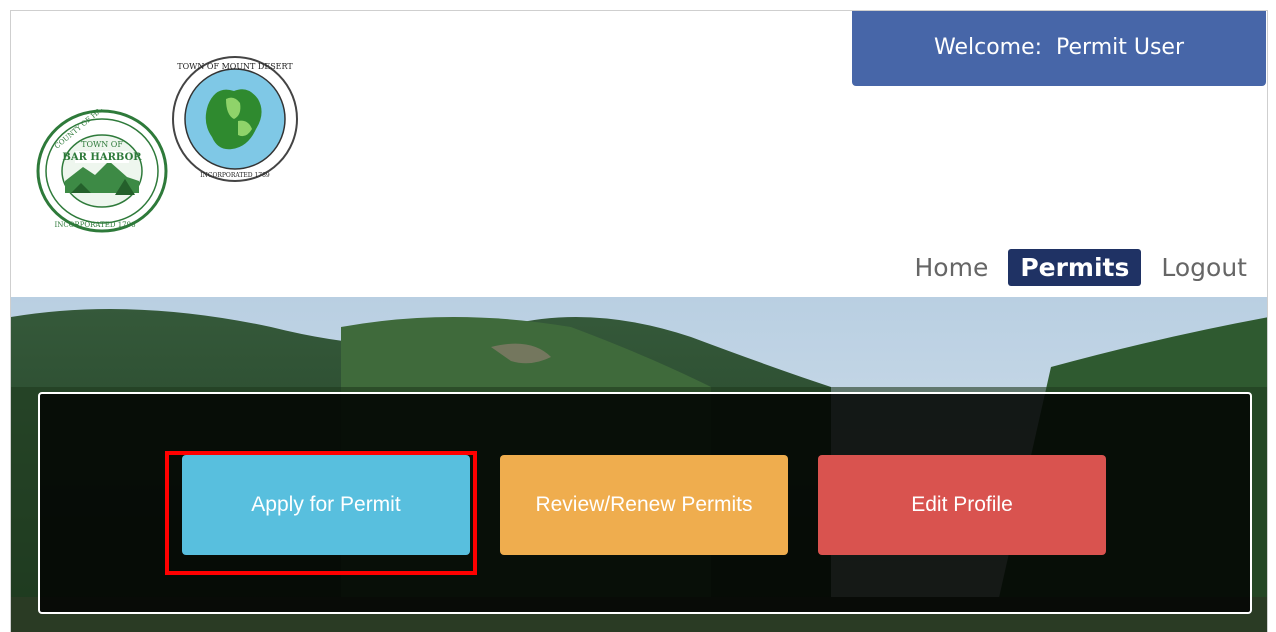  Describe the element at coordinates (102, 144) in the screenshot. I see `svg-text: TOWN OF` at that location.